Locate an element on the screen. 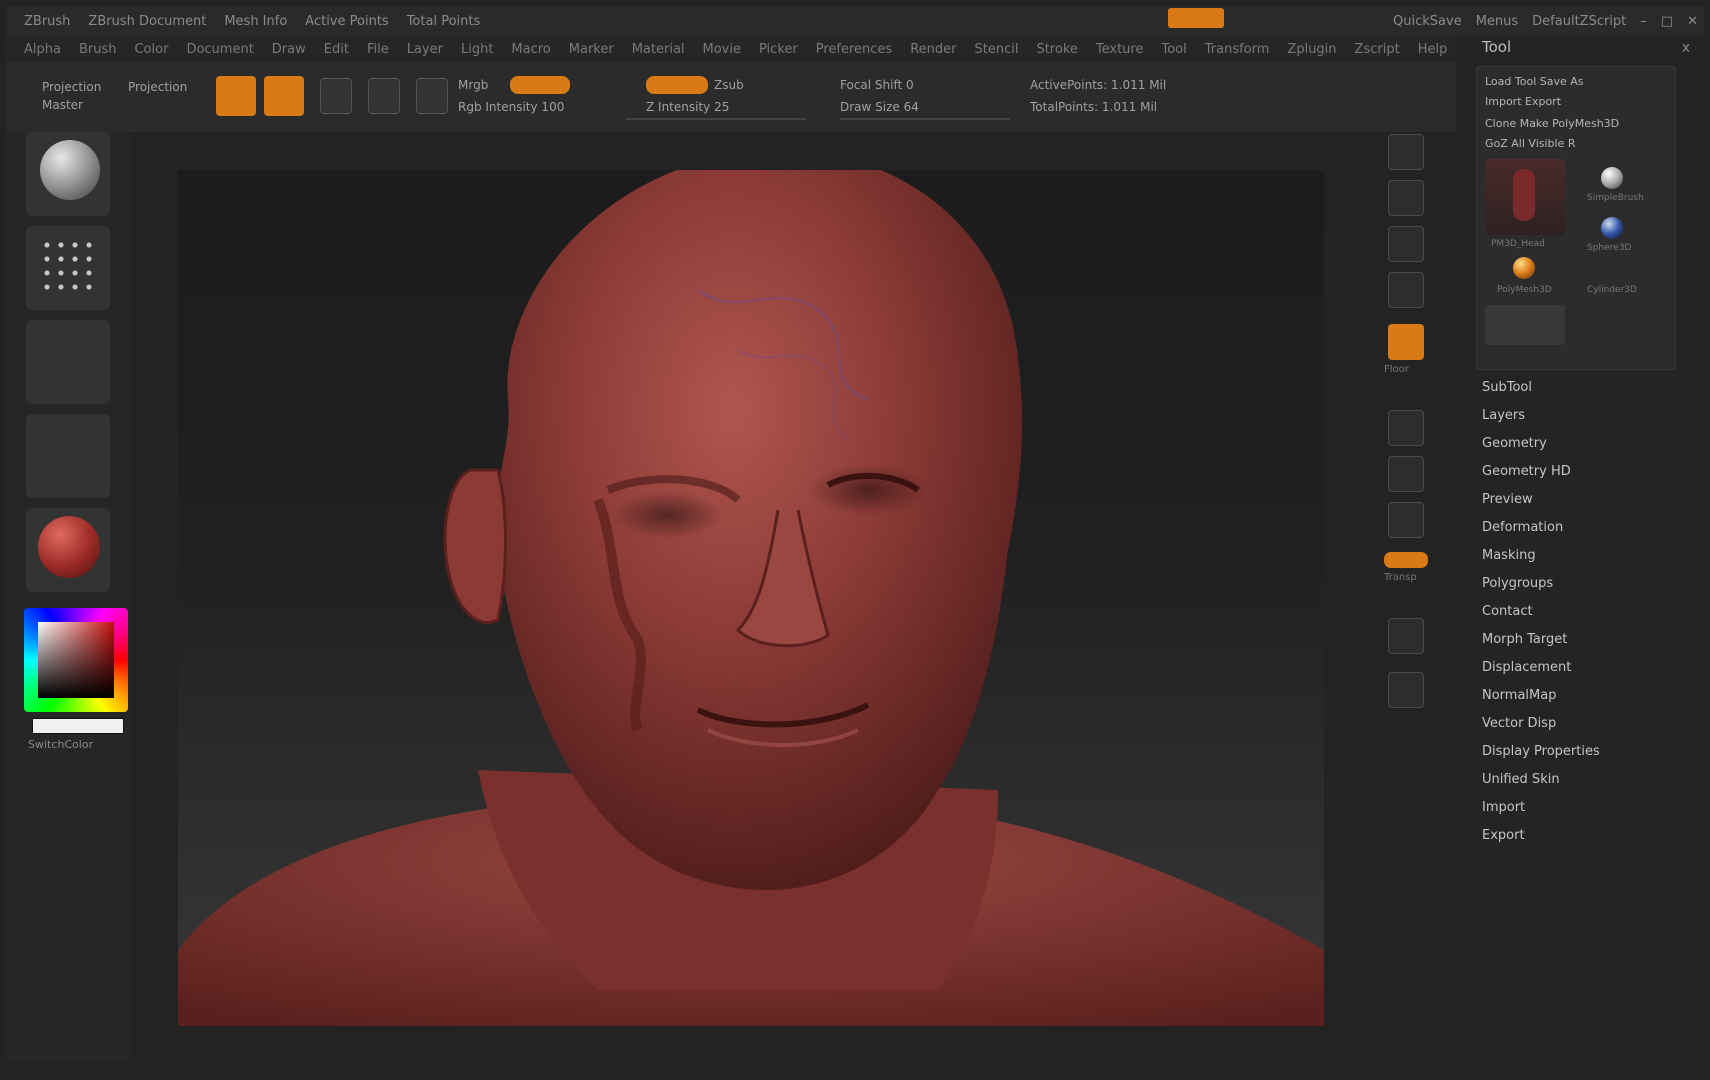  zoom-icon is located at coordinates (1406, 244).